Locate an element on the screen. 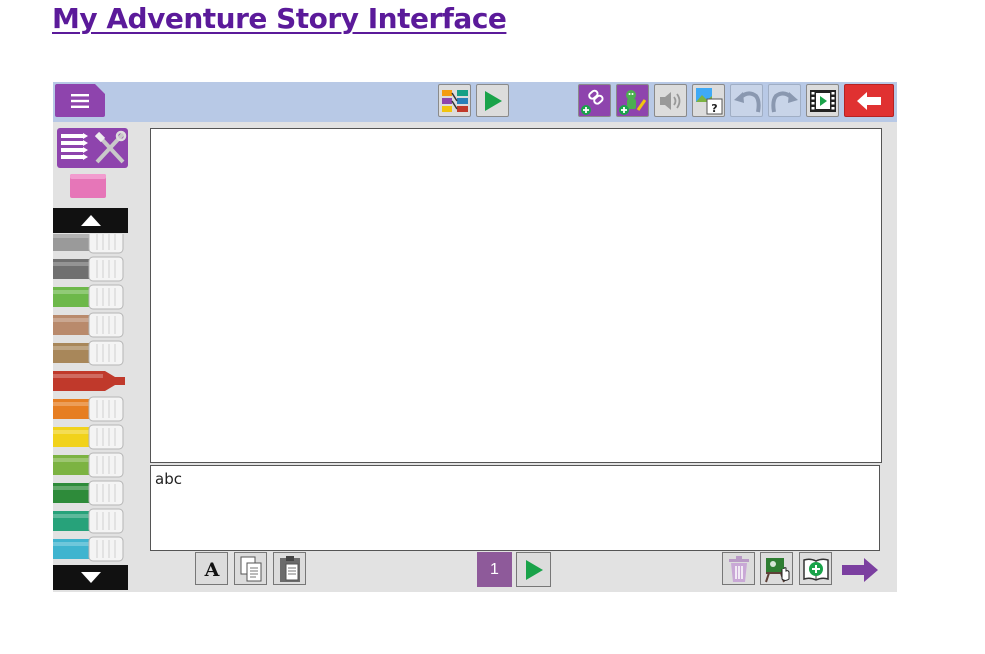 Image resolution: width=985 pixels, height=654 pixels. scroll-up-button is located at coordinates (90, 220).